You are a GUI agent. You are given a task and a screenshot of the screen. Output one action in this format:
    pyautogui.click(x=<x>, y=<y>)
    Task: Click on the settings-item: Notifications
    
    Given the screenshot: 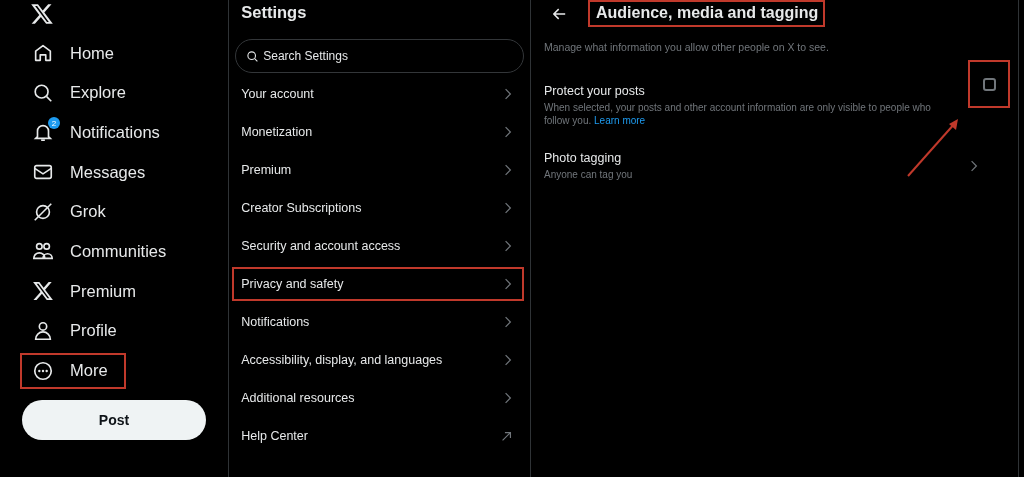 What is the action you would take?
    pyautogui.click(x=378, y=322)
    